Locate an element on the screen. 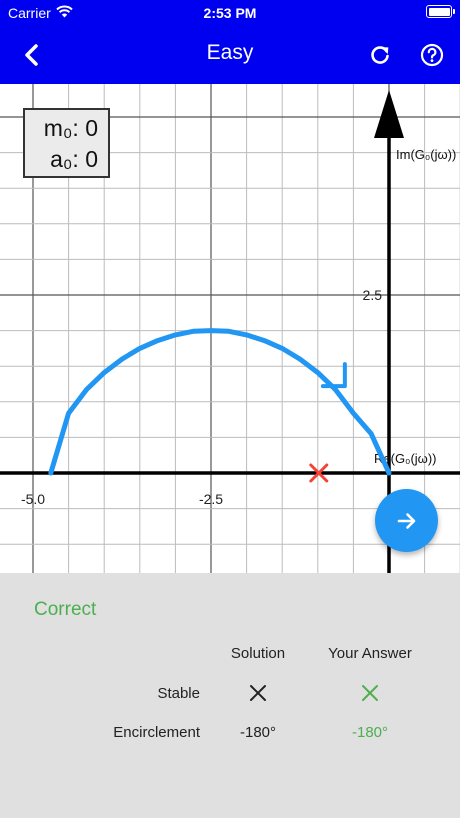 This screenshot has width=460, height=818. help-icon is located at coordinates (432, 55).